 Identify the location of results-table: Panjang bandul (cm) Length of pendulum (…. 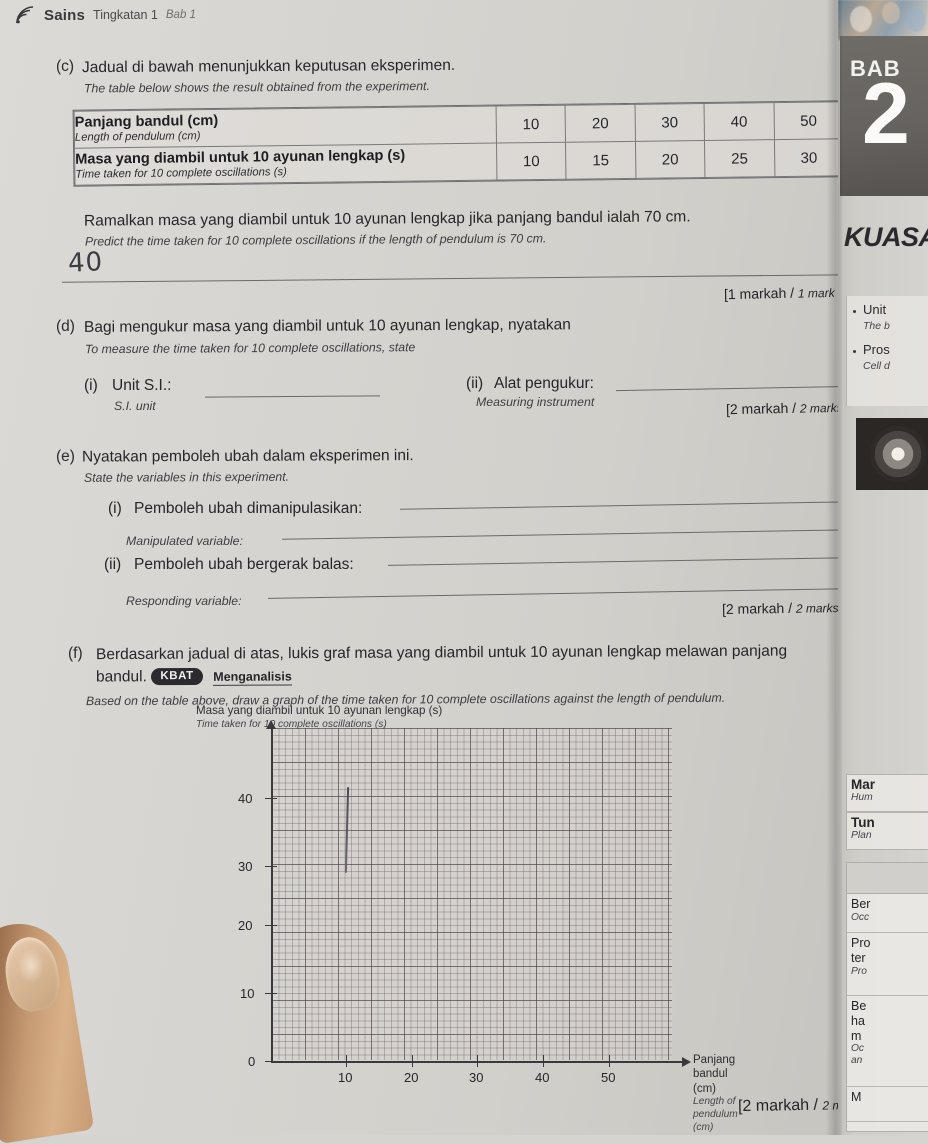
(459, 143).